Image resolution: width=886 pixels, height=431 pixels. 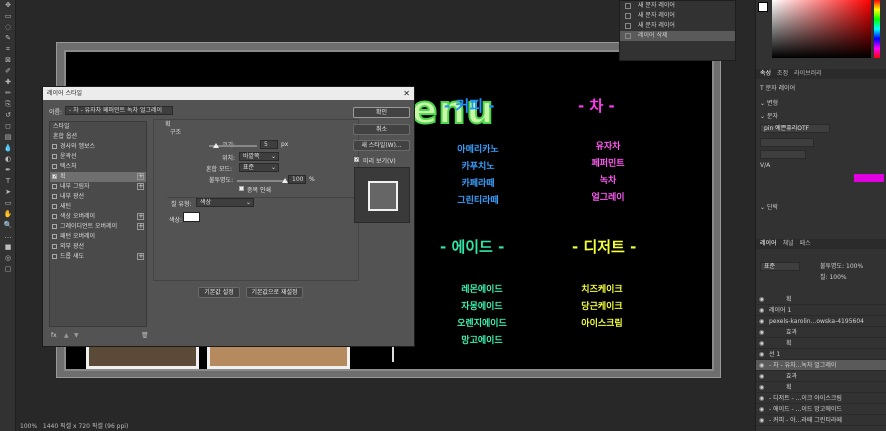 I want to click on eraser-icon: ◻, so click(x=8, y=126).